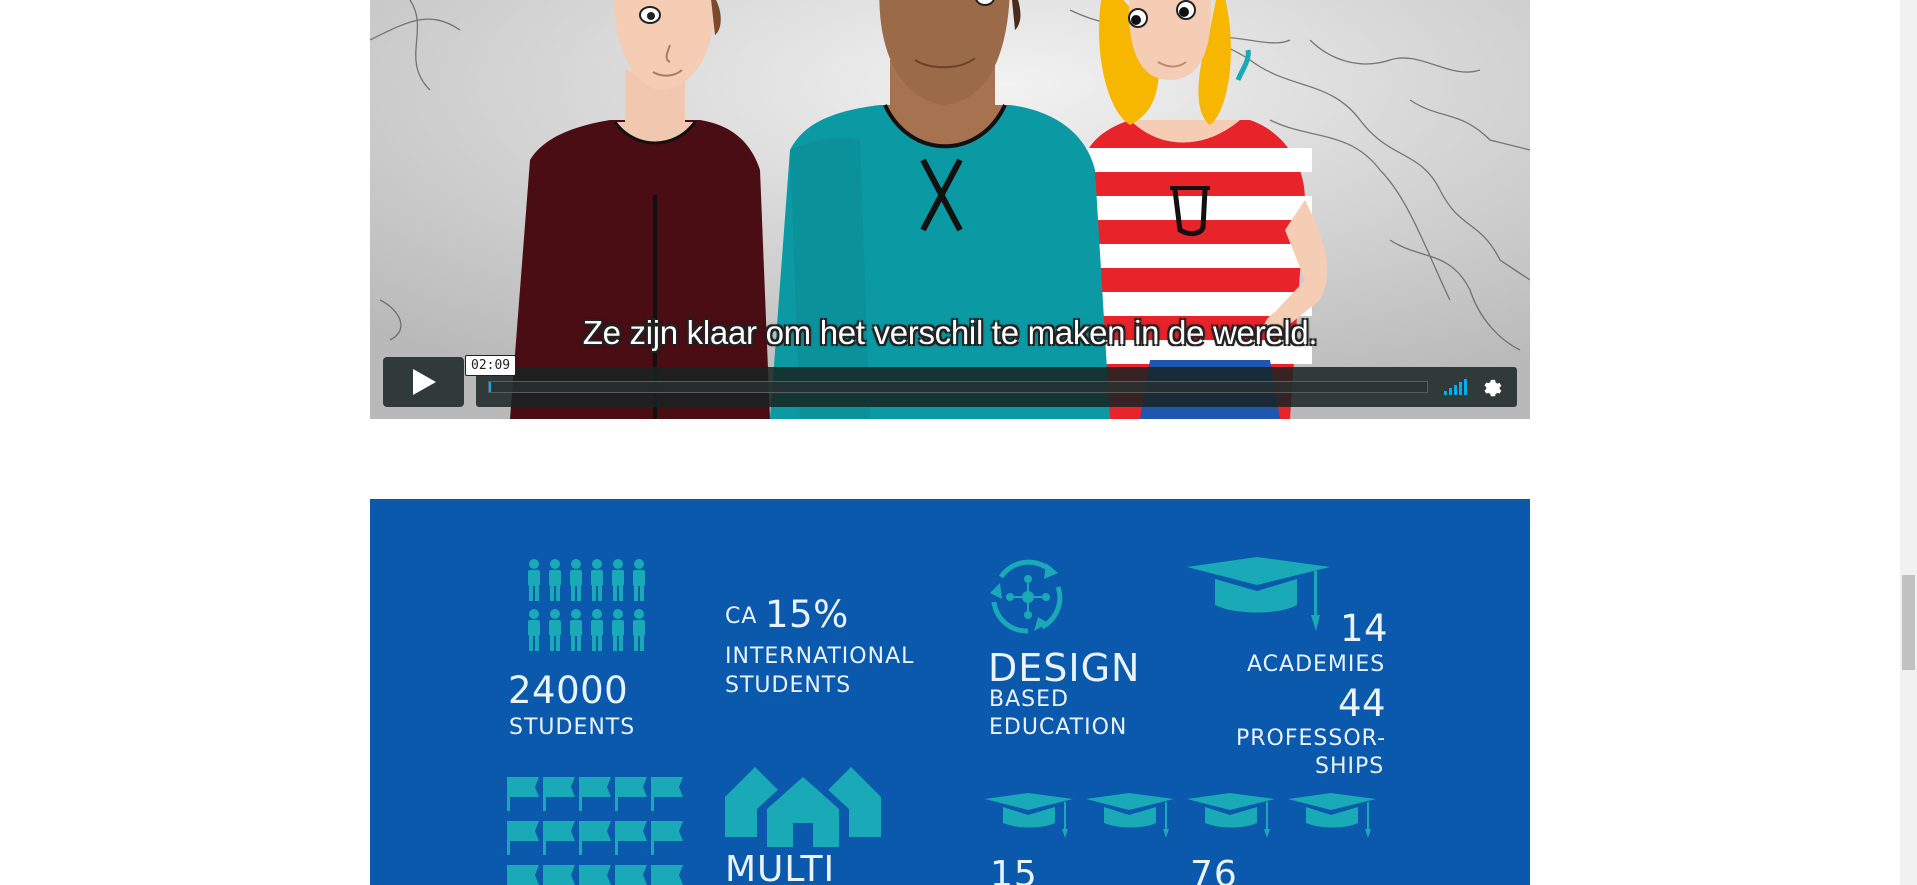 Image resolution: width=1917 pixels, height=885 pixels. What do you see at coordinates (1258, 594) in the screenshot?
I see `graduation-cap-icon` at bounding box center [1258, 594].